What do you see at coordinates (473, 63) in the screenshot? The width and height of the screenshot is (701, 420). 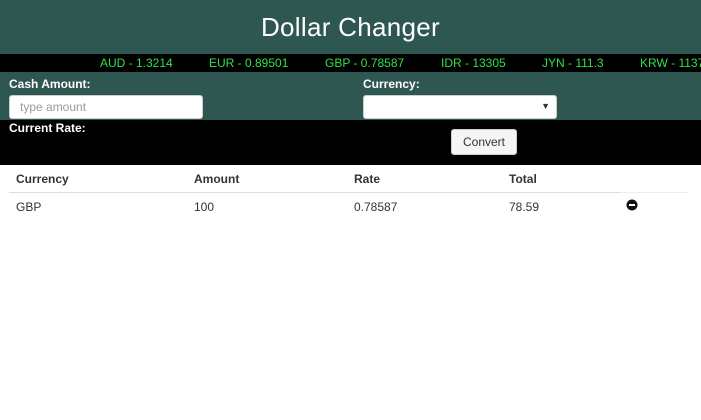 I see `ticker-item-idr: IDR - 13305` at bounding box center [473, 63].